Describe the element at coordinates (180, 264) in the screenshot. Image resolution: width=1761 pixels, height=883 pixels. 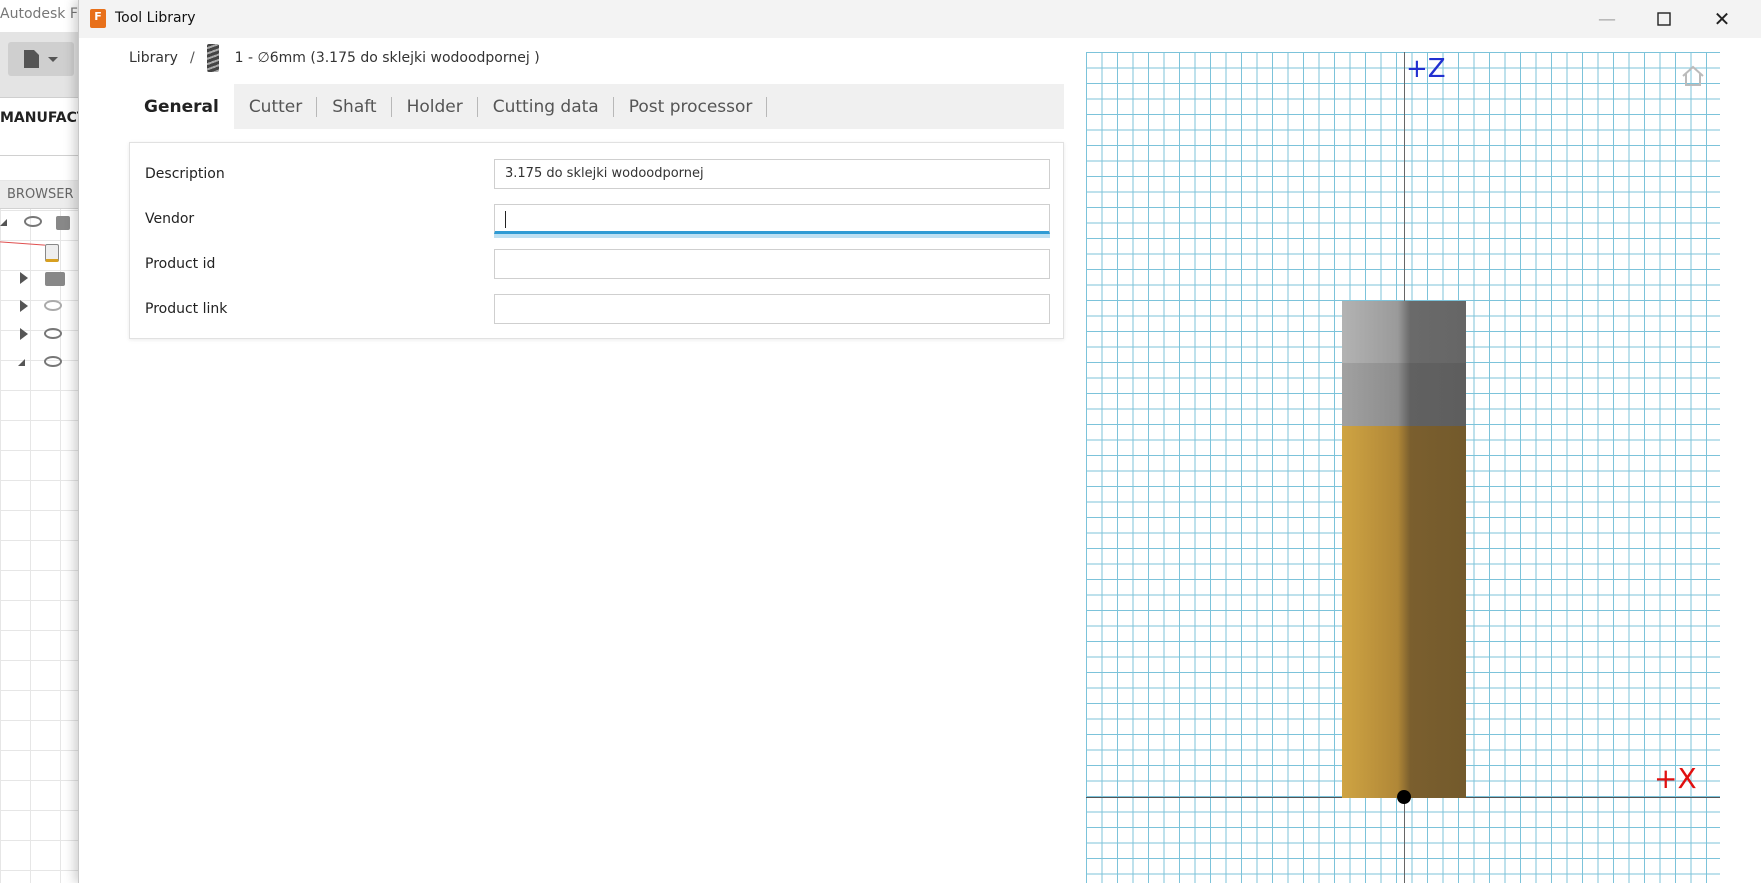
I see `product-id-label: Product id` at that location.